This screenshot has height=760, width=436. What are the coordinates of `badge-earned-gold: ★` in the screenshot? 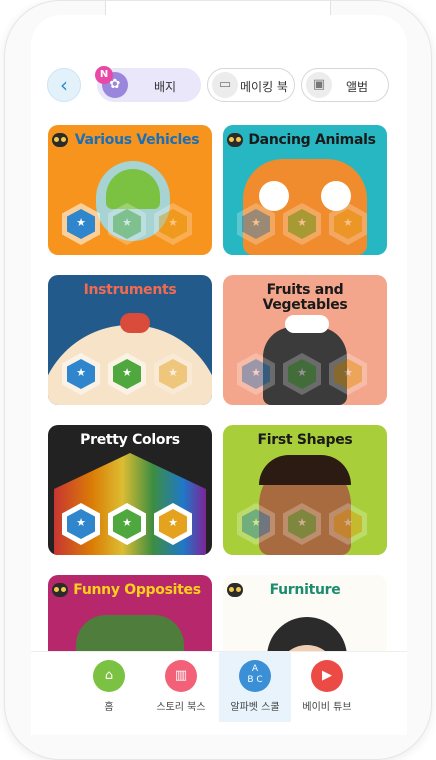 It's located at (173, 524).